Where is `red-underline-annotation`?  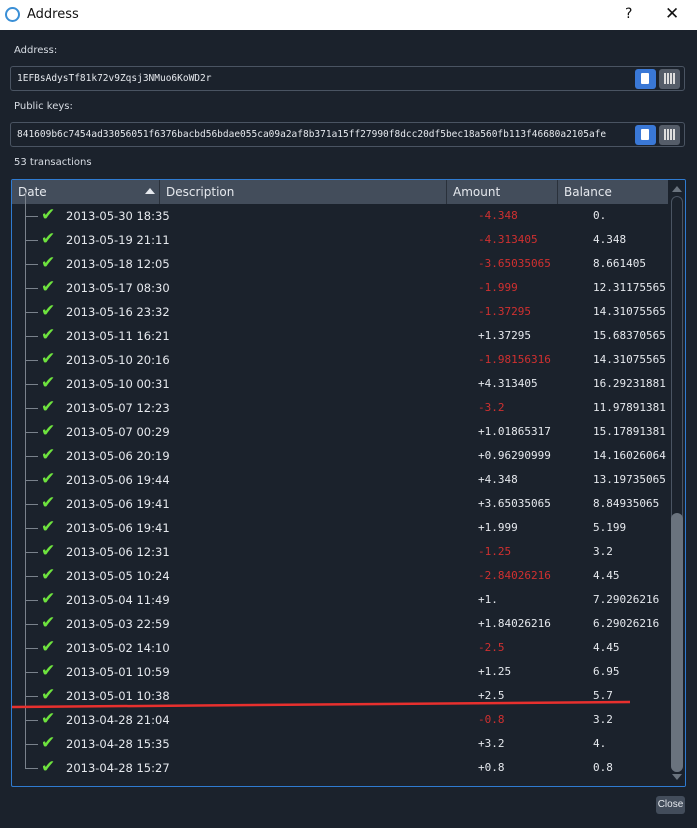 red-underline-annotation is located at coordinates (321, 704).